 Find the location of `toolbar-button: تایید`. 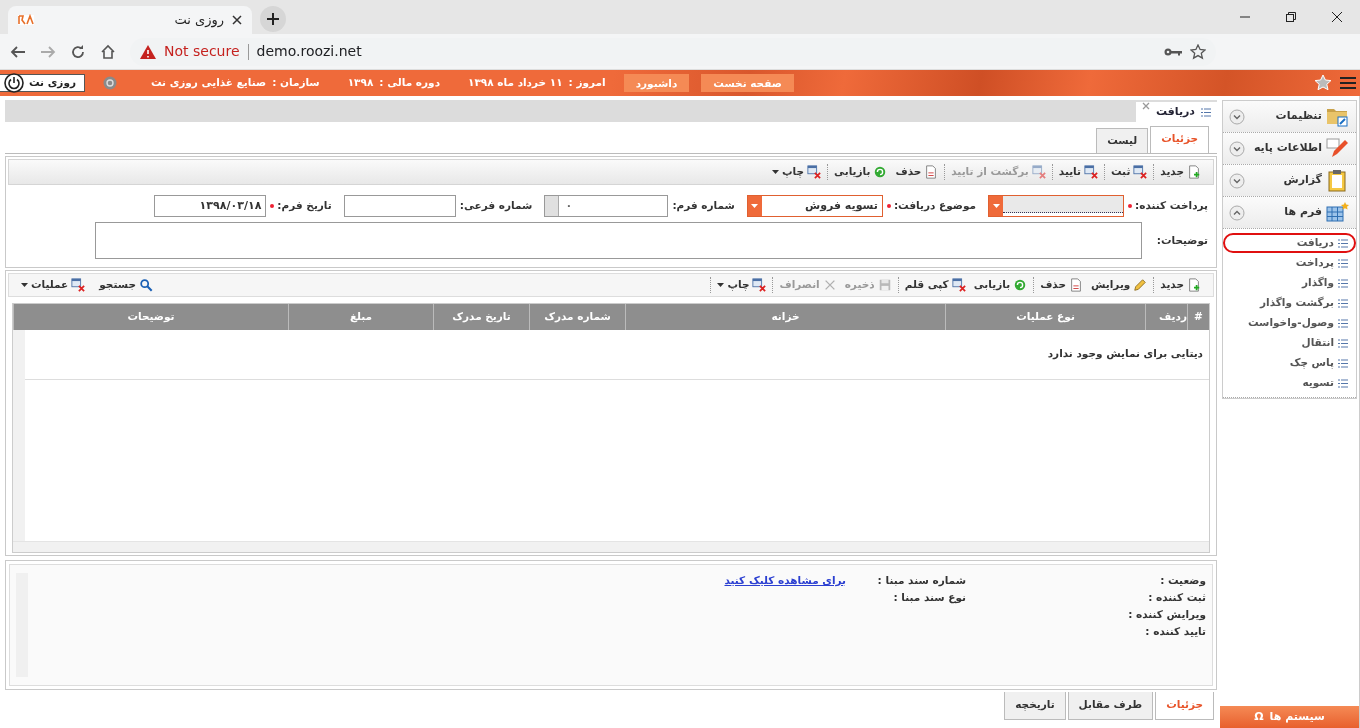

toolbar-button: تایید is located at coordinates (1078, 172).